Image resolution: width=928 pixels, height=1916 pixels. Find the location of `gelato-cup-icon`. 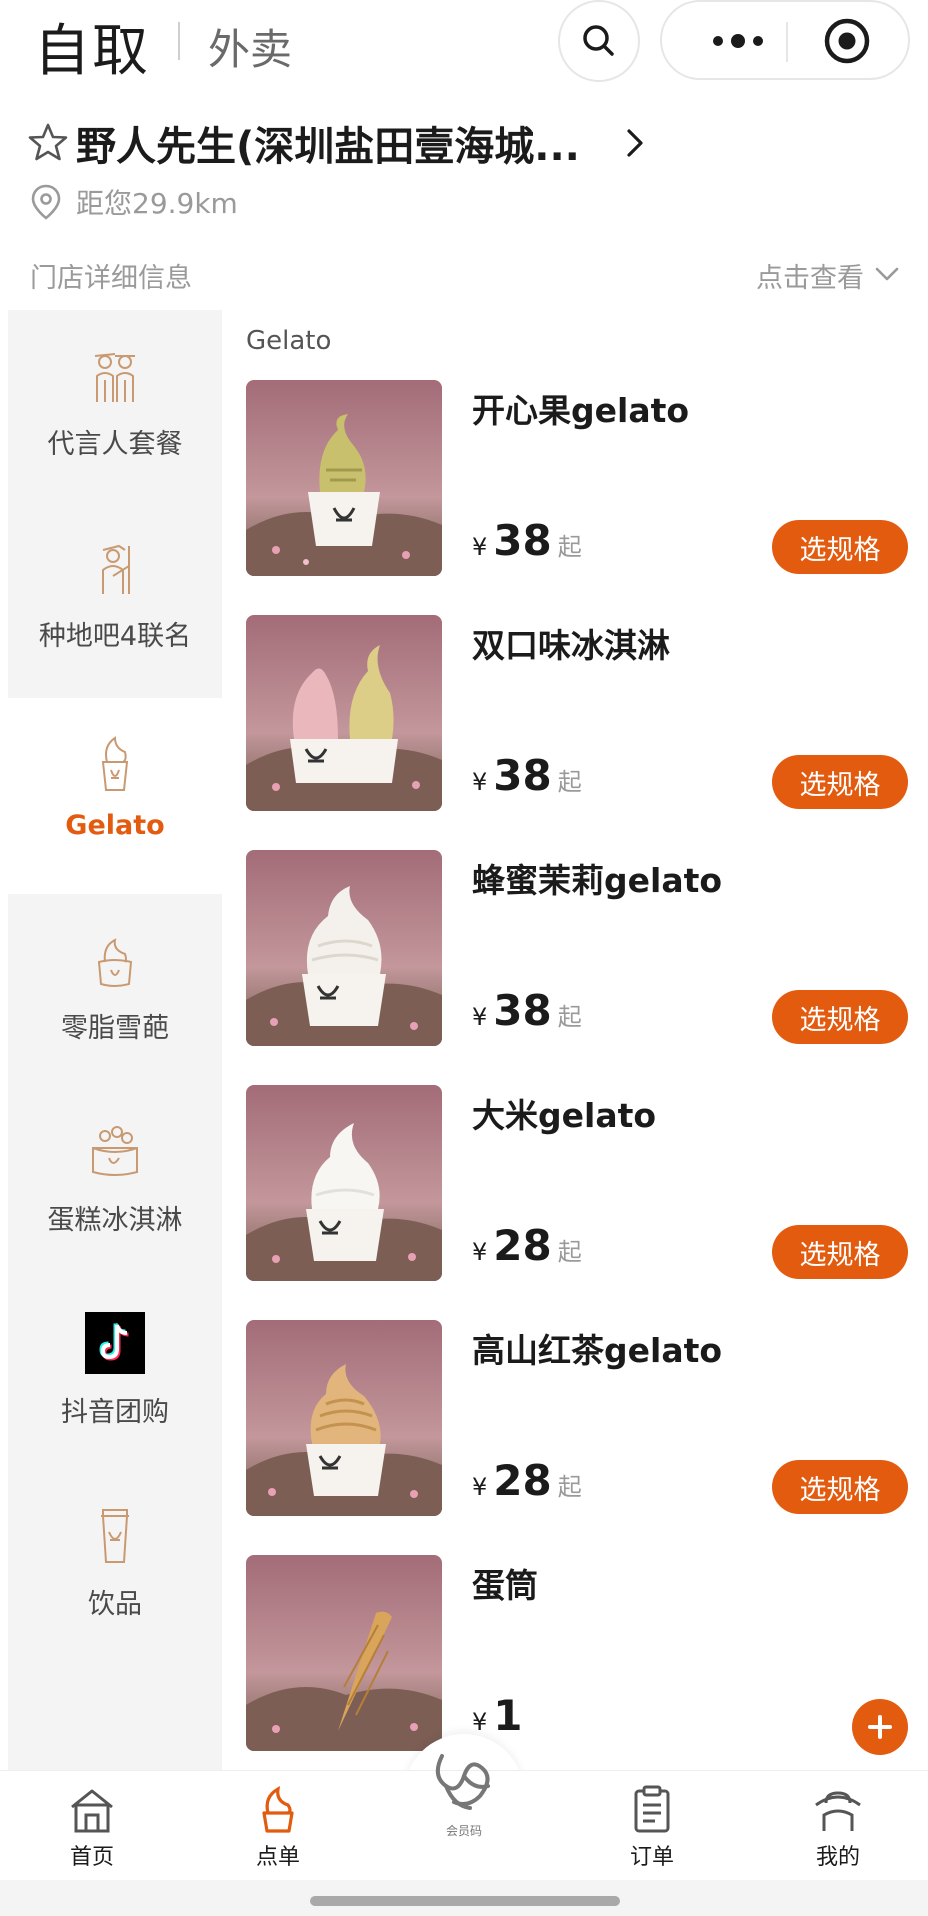

gelato-cup-icon is located at coordinates (115, 763).